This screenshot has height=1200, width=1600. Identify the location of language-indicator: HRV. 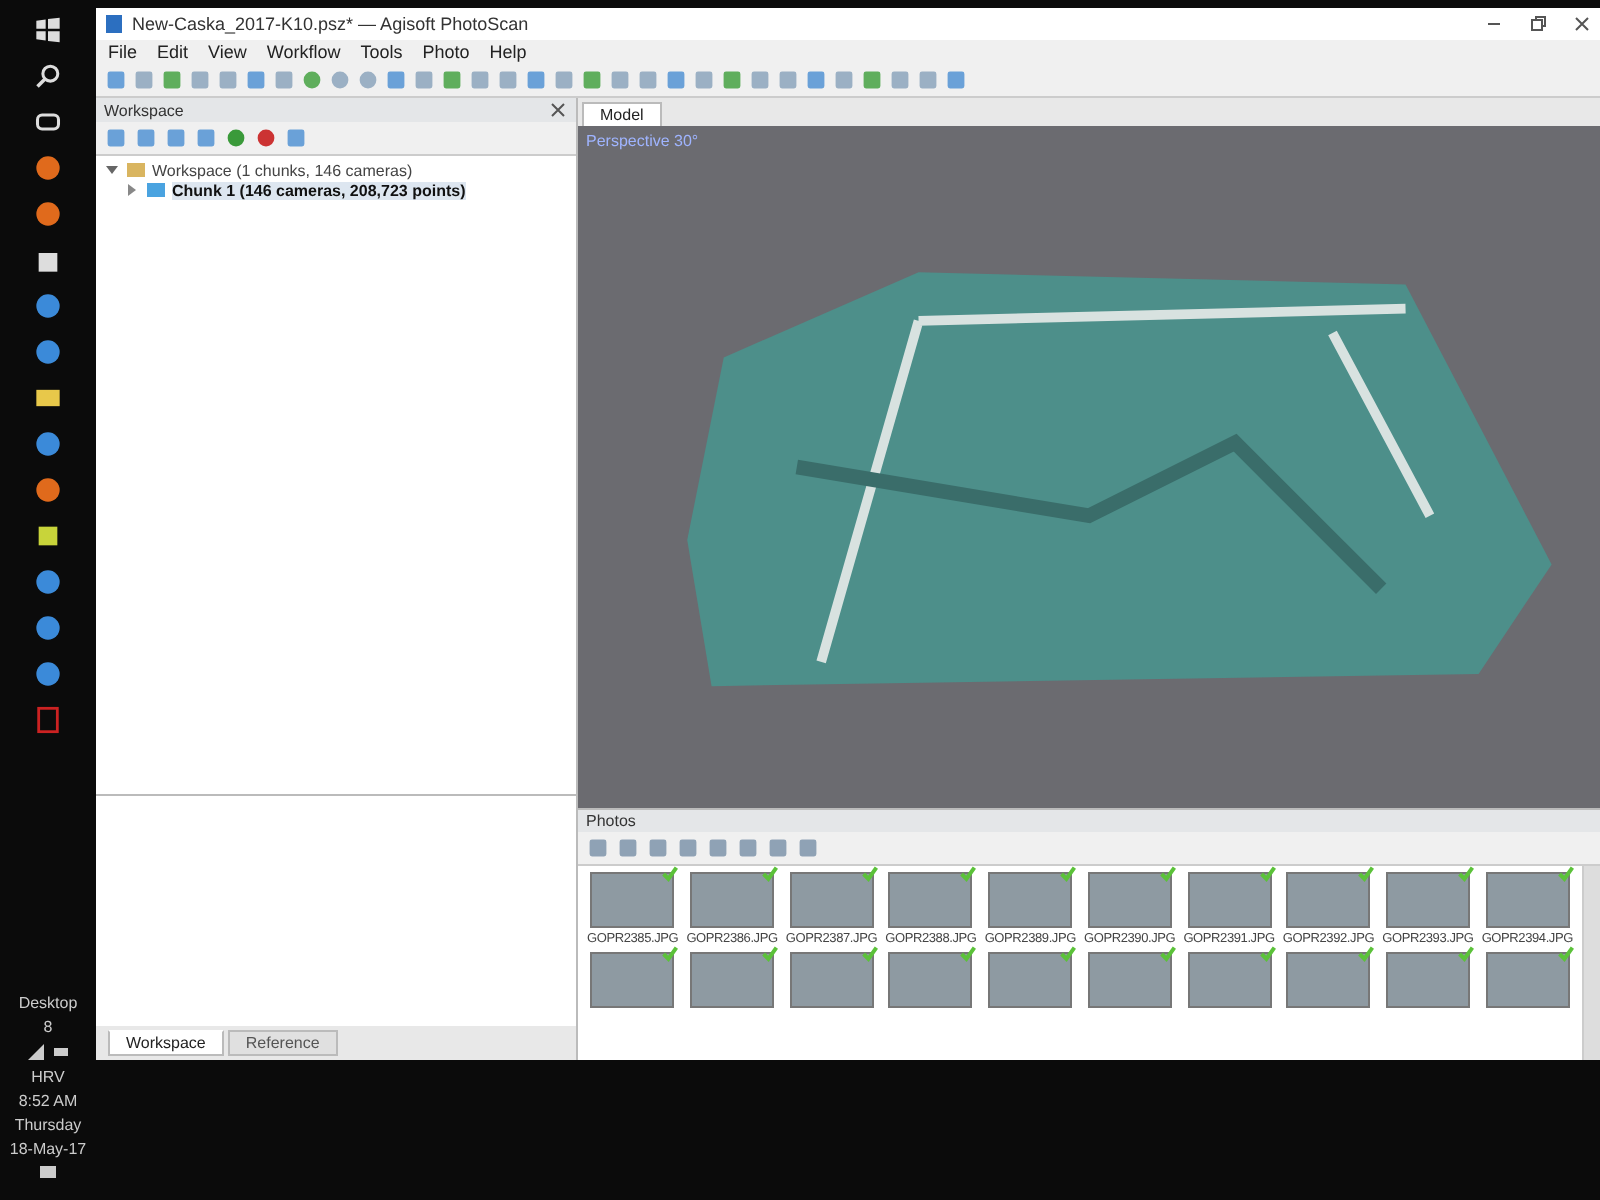
(48, 1077).